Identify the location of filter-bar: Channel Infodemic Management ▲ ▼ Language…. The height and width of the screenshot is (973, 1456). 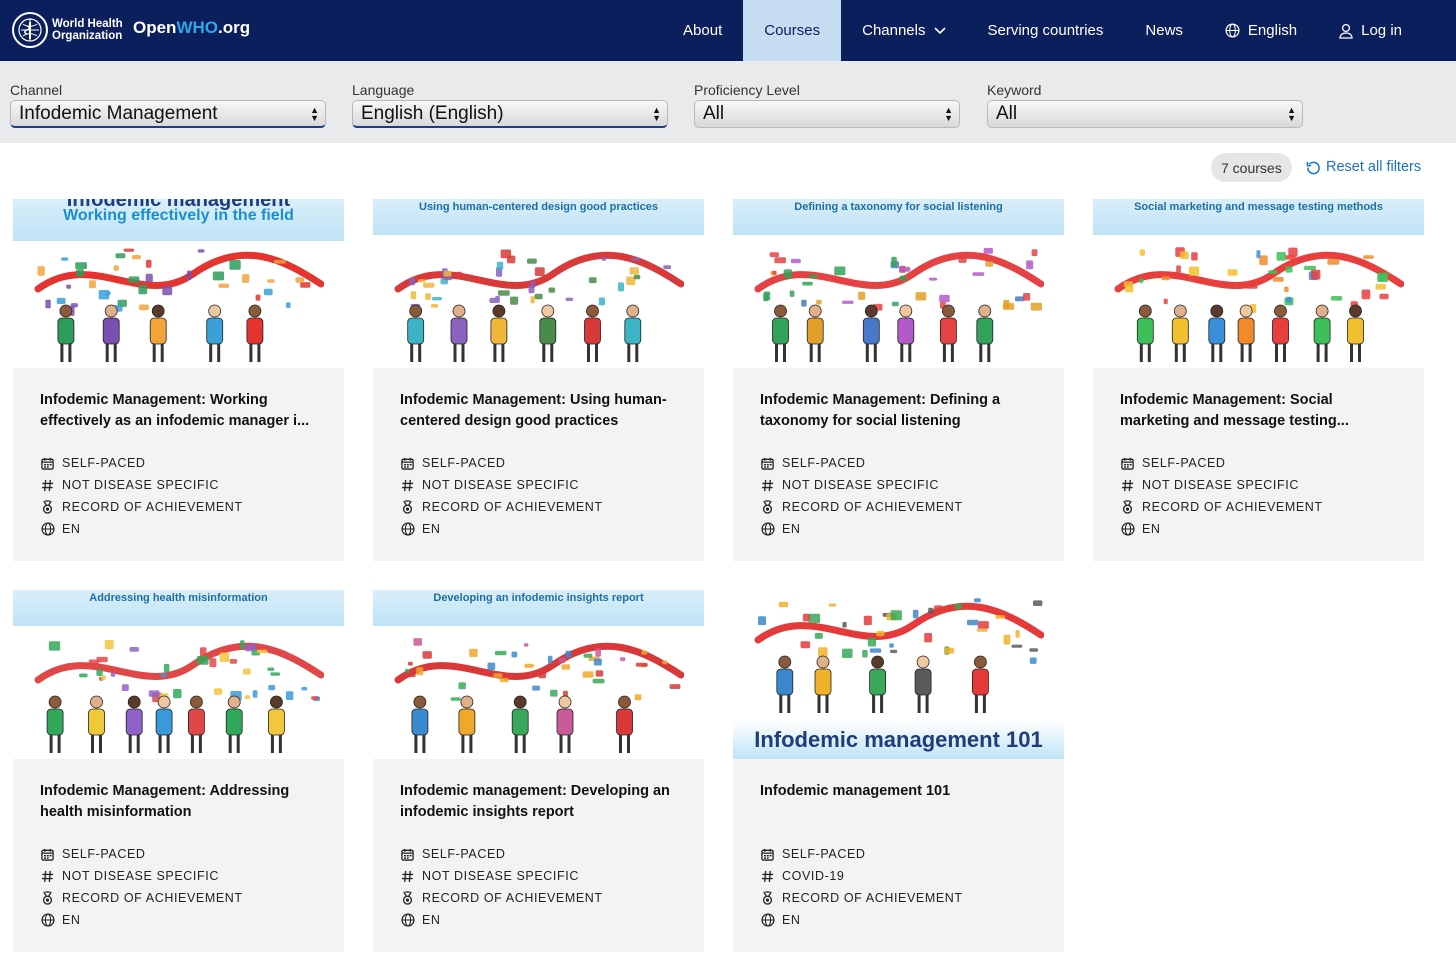
(728, 102).